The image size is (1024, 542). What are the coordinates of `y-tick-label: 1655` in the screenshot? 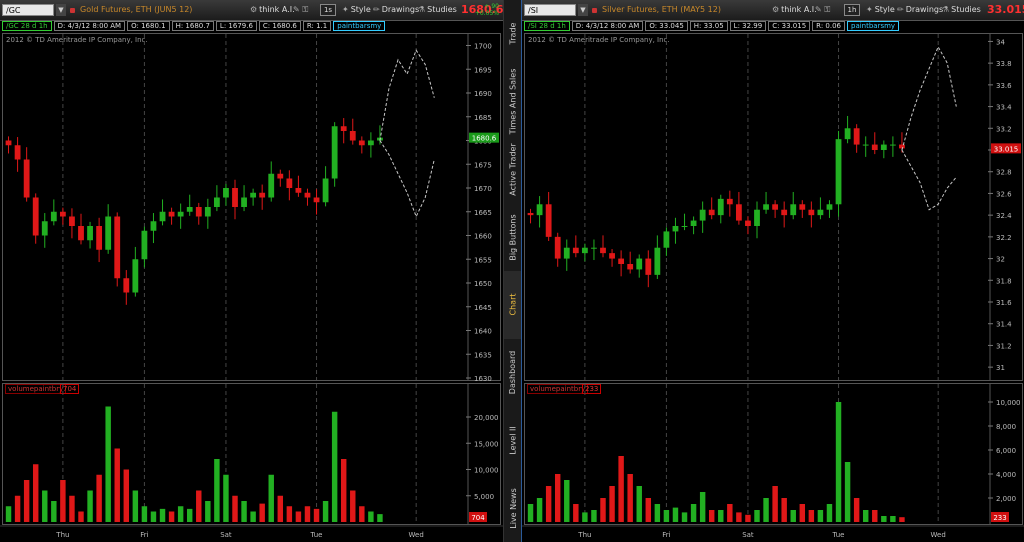 It's located at (483, 260).